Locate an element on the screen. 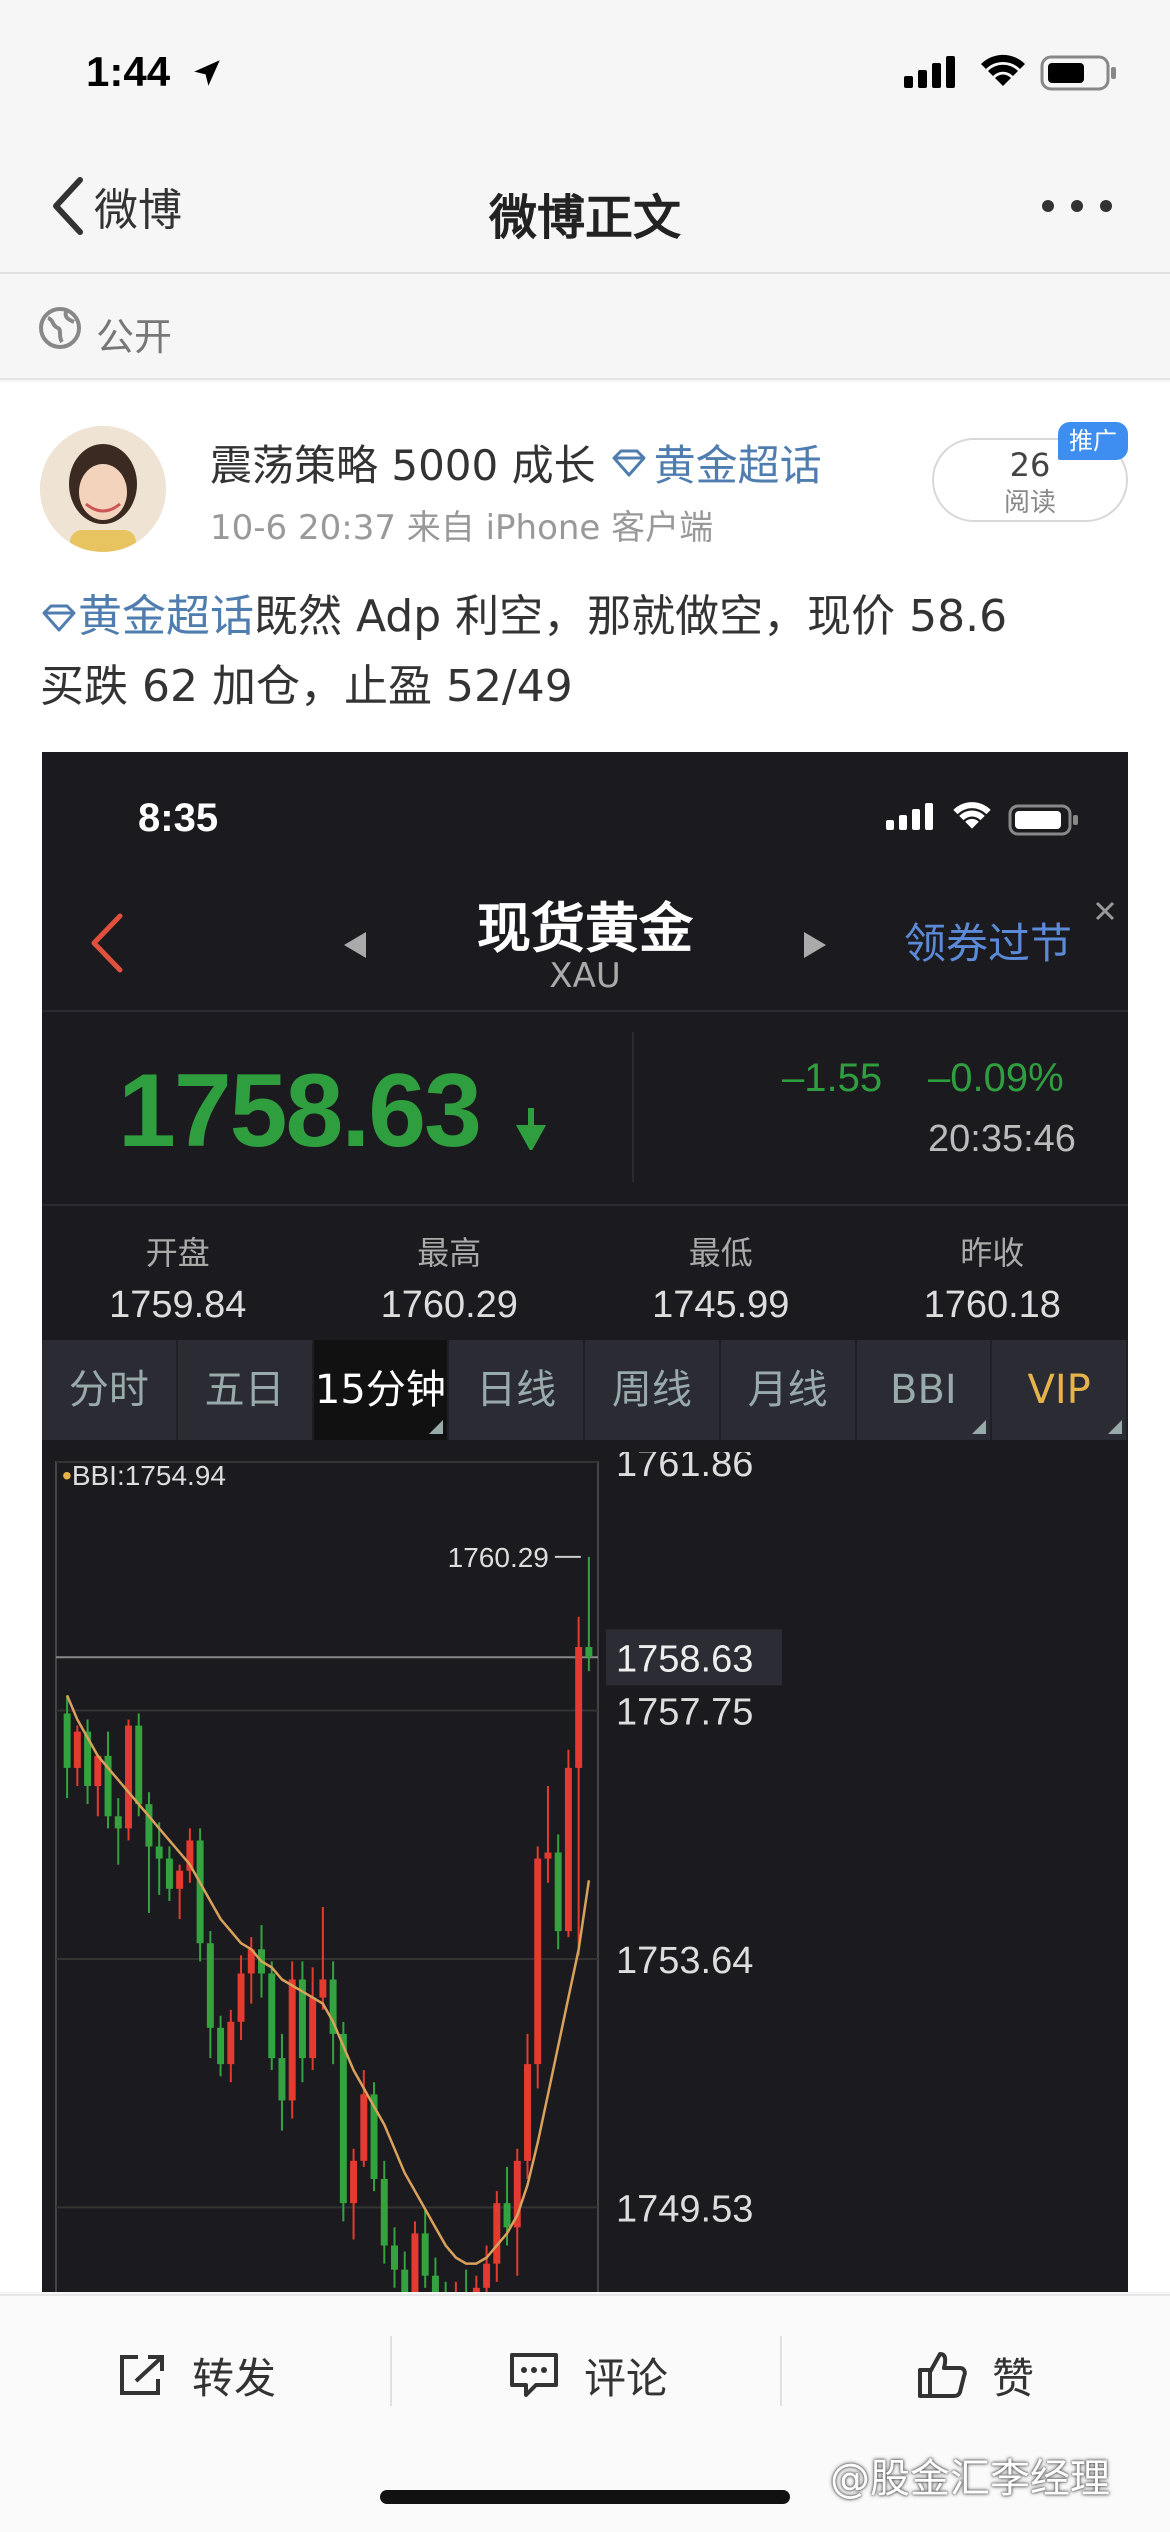 The width and height of the screenshot is (1170, 2532). status-bar: 1:44 is located at coordinates (585, 70).